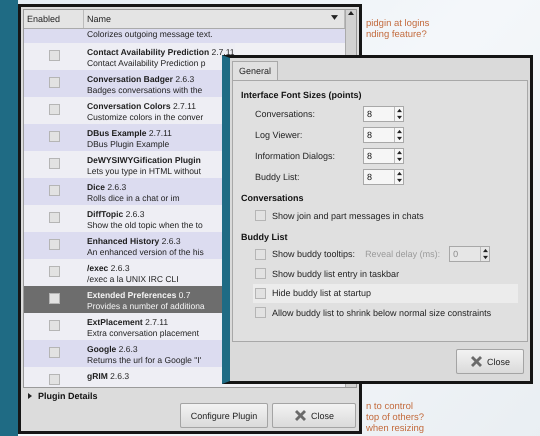 Image resolution: width=540 pixels, height=436 pixels. What do you see at coordinates (295, 155) in the screenshot?
I see `field-label: Information Dialogs:` at bounding box center [295, 155].